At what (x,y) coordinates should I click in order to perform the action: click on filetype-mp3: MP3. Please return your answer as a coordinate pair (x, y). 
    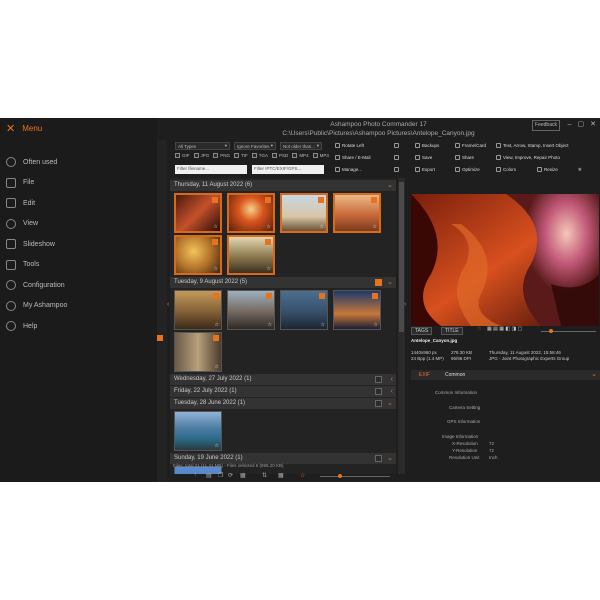
    Looking at the image, I should click on (320, 155).